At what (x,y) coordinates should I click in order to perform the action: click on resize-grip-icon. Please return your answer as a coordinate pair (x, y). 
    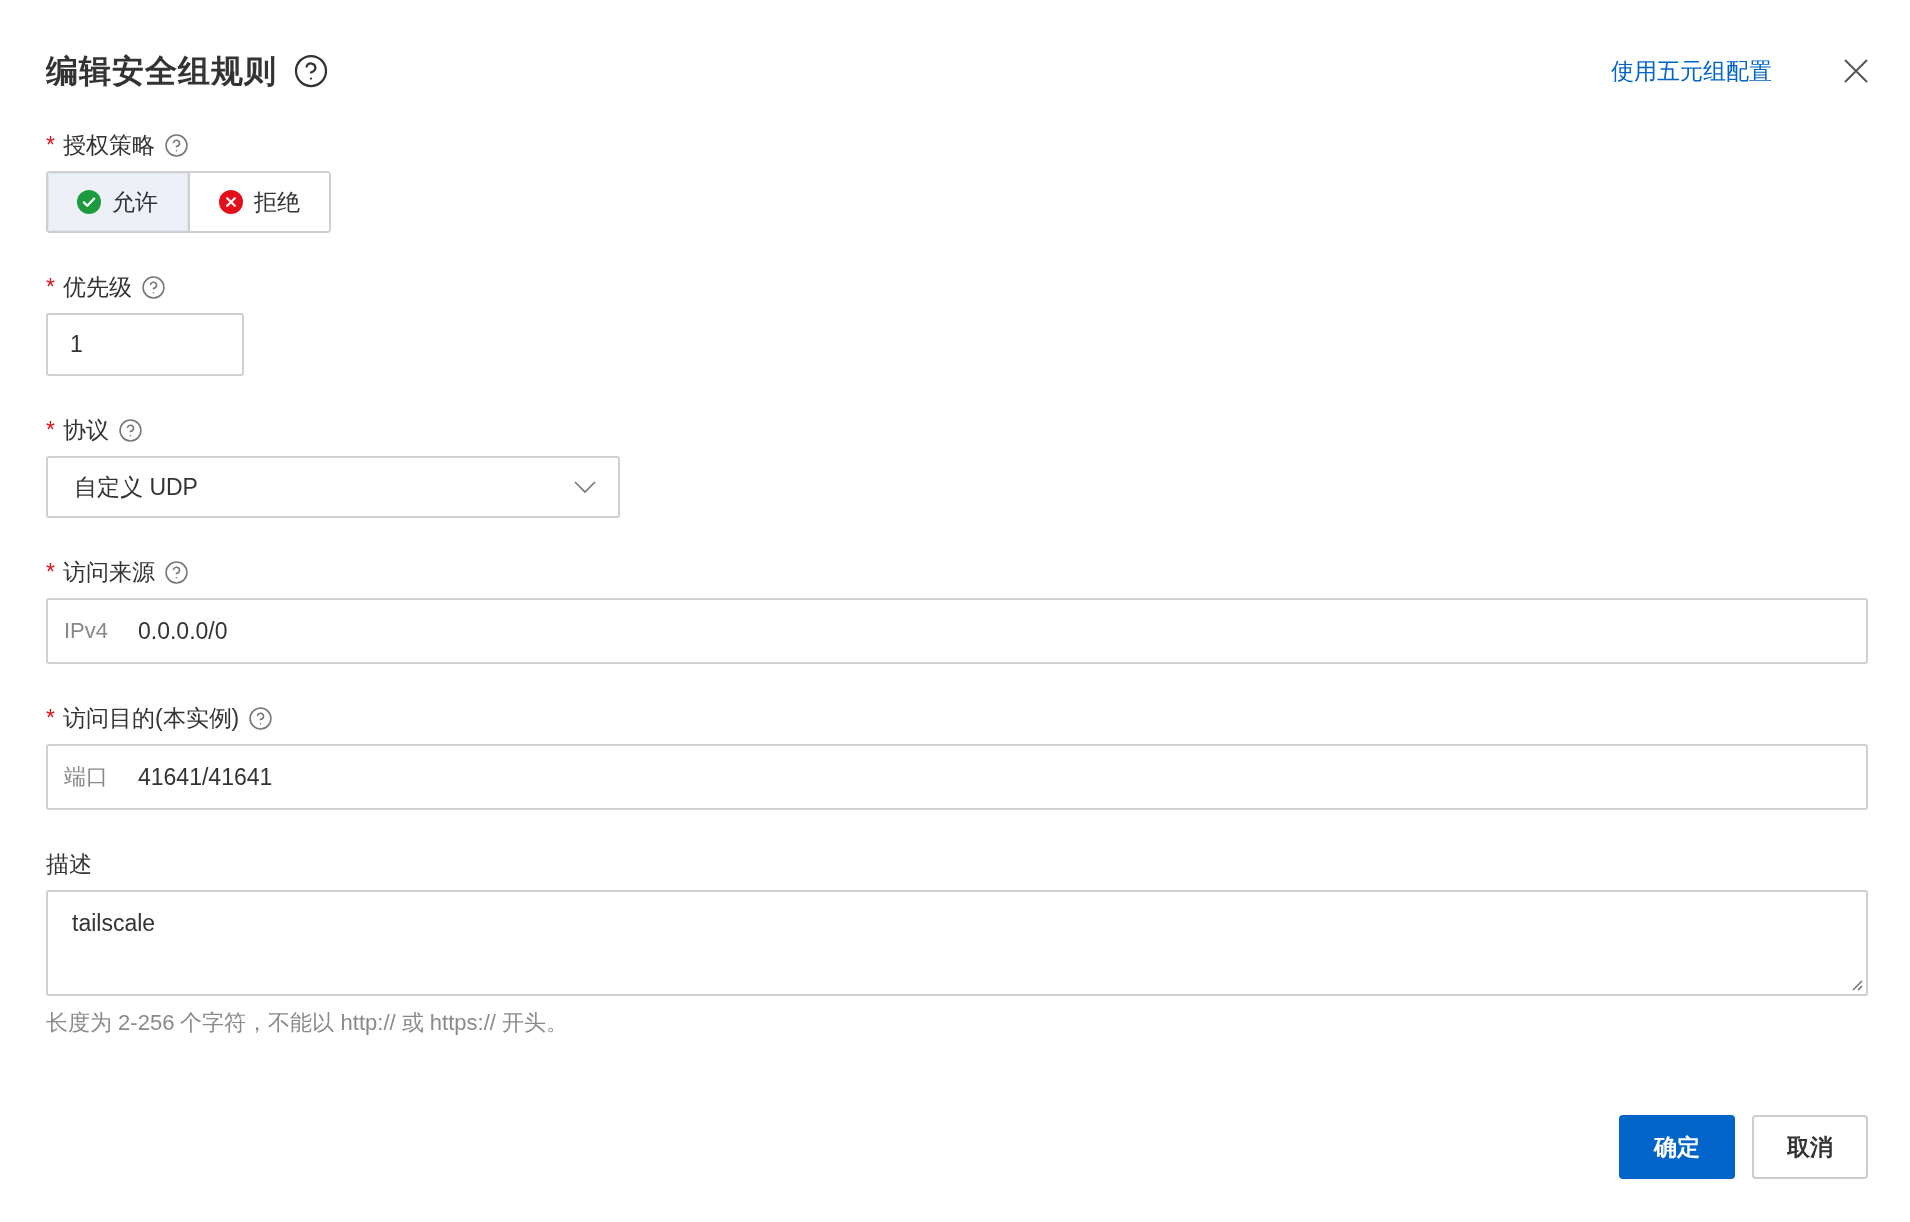
    Looking at the image, I should click on (1857, 985).